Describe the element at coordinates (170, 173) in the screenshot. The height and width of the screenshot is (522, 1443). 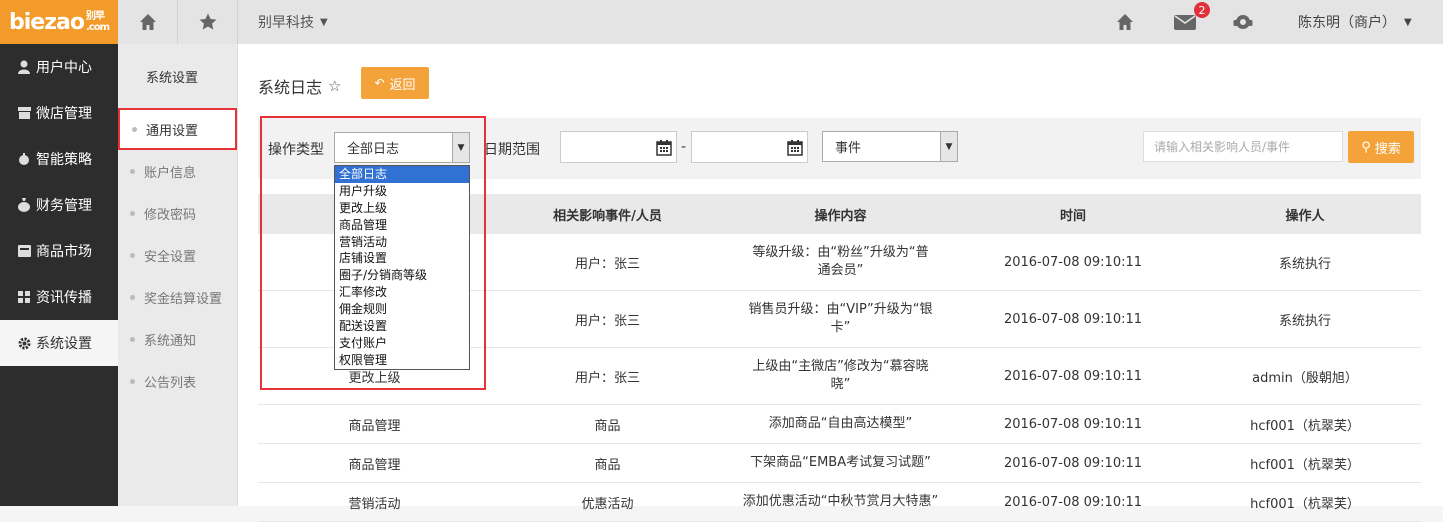
I see `subnav-label: 账户信息` at that location.